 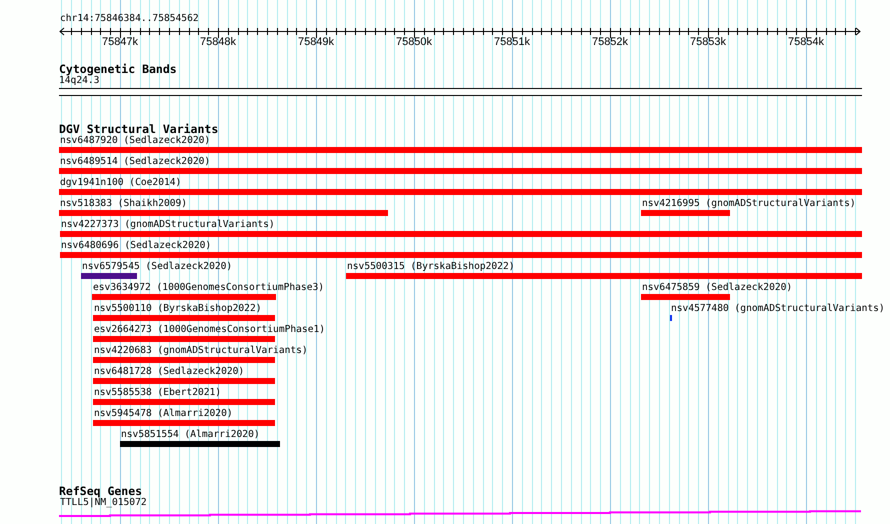 I want to click on variant-label: nsv4220683 (gnomADStructuralVariants), so click(x=201, y=351).